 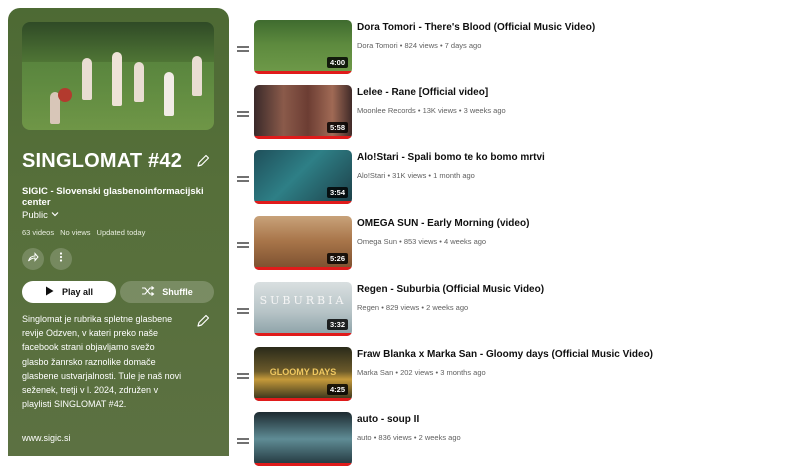 I want to click on video-channel: Omega Sun, so click(x=377, y=241).